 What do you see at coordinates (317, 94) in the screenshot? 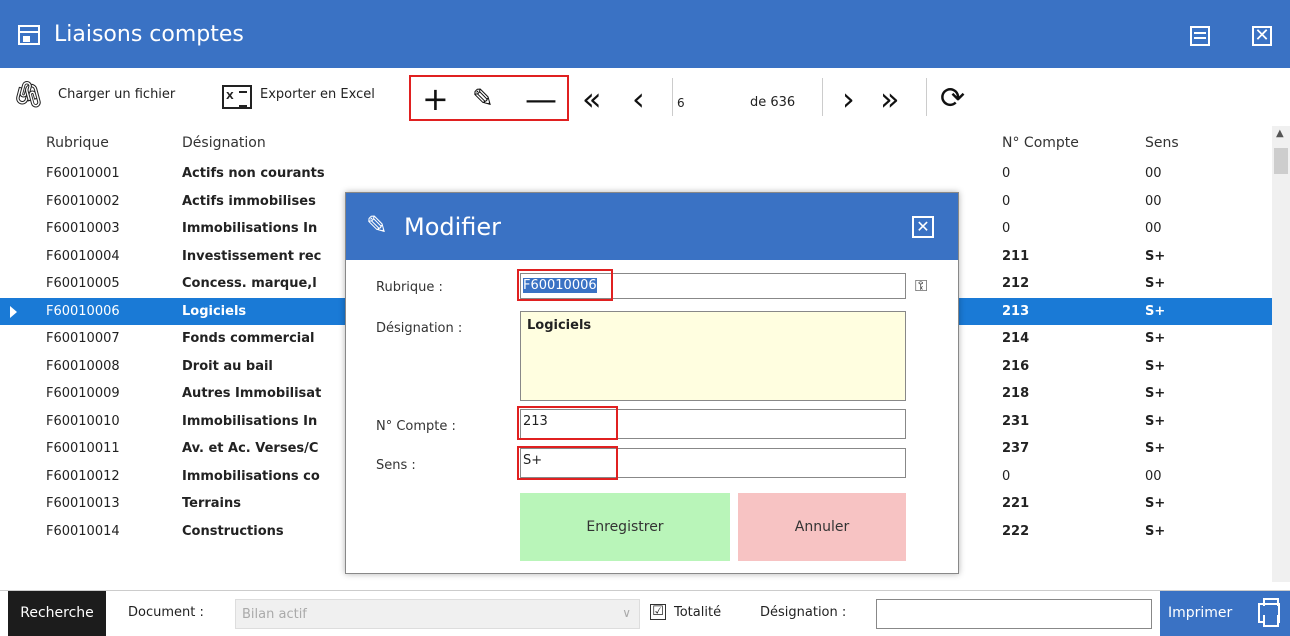
I see `export-excel-button: Exporter en Excel` at bounding box center [317, 94].